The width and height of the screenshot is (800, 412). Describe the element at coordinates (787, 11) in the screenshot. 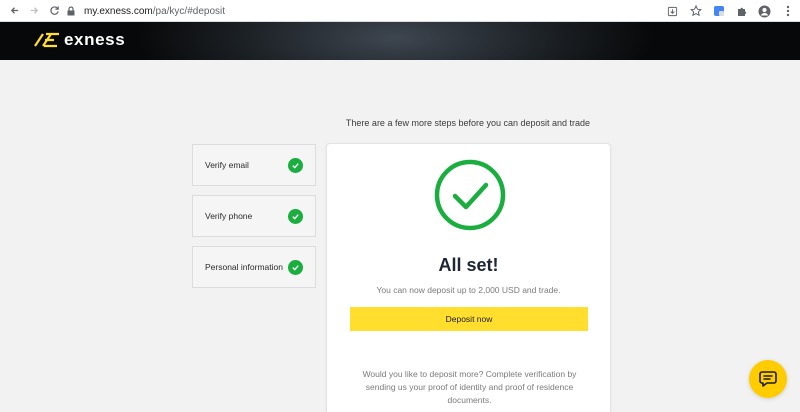

I see `browser-menu-icon` at that location.